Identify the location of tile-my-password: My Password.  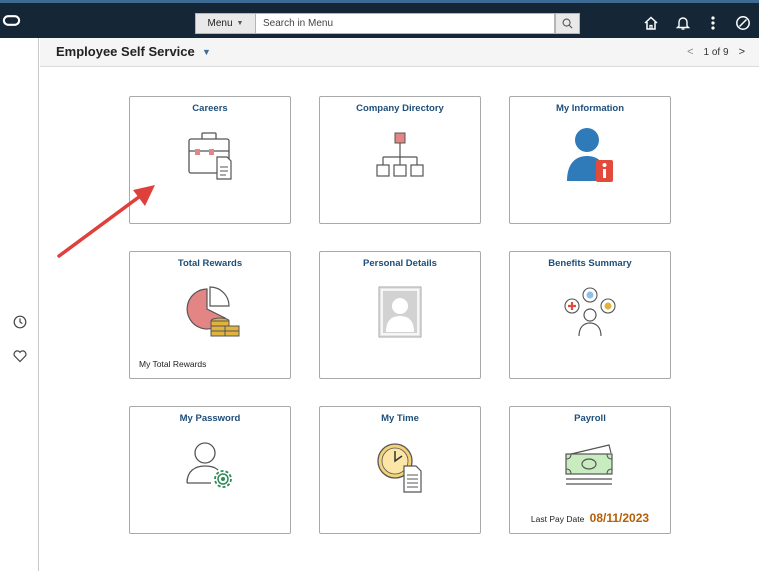
(210, 470).